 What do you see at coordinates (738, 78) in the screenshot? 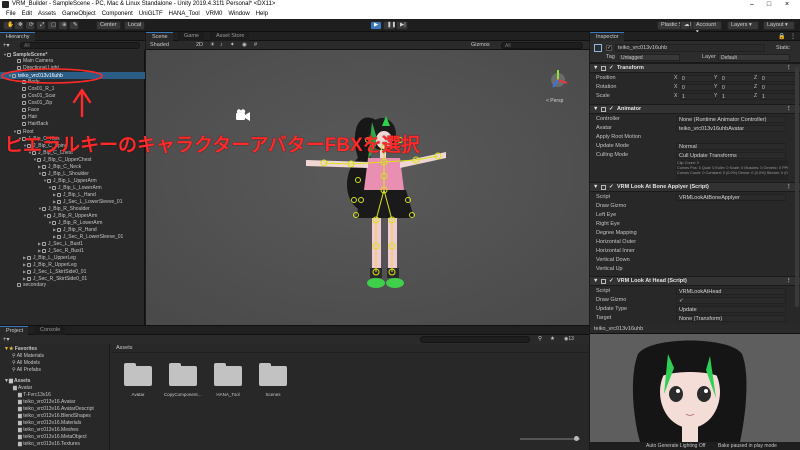
I see `transform-y-field: 0` at bounding box center [738, 78].